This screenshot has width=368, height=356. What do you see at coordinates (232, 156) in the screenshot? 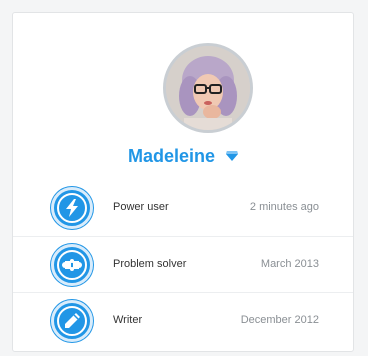
I see `diamond-icon` at bounding box center [232, 156].